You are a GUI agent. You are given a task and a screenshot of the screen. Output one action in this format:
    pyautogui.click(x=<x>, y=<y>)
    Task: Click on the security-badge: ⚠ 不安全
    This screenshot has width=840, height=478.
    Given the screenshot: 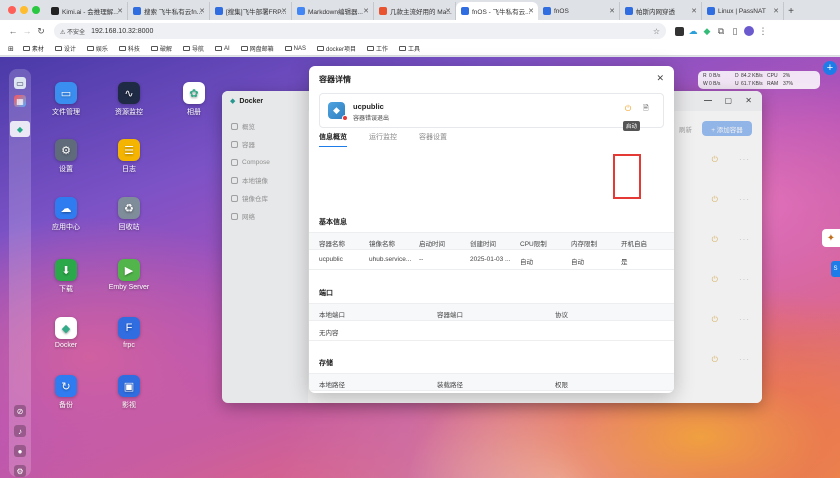 What is the action you would take?
    pyautogui.click(x=72, y=31)
    